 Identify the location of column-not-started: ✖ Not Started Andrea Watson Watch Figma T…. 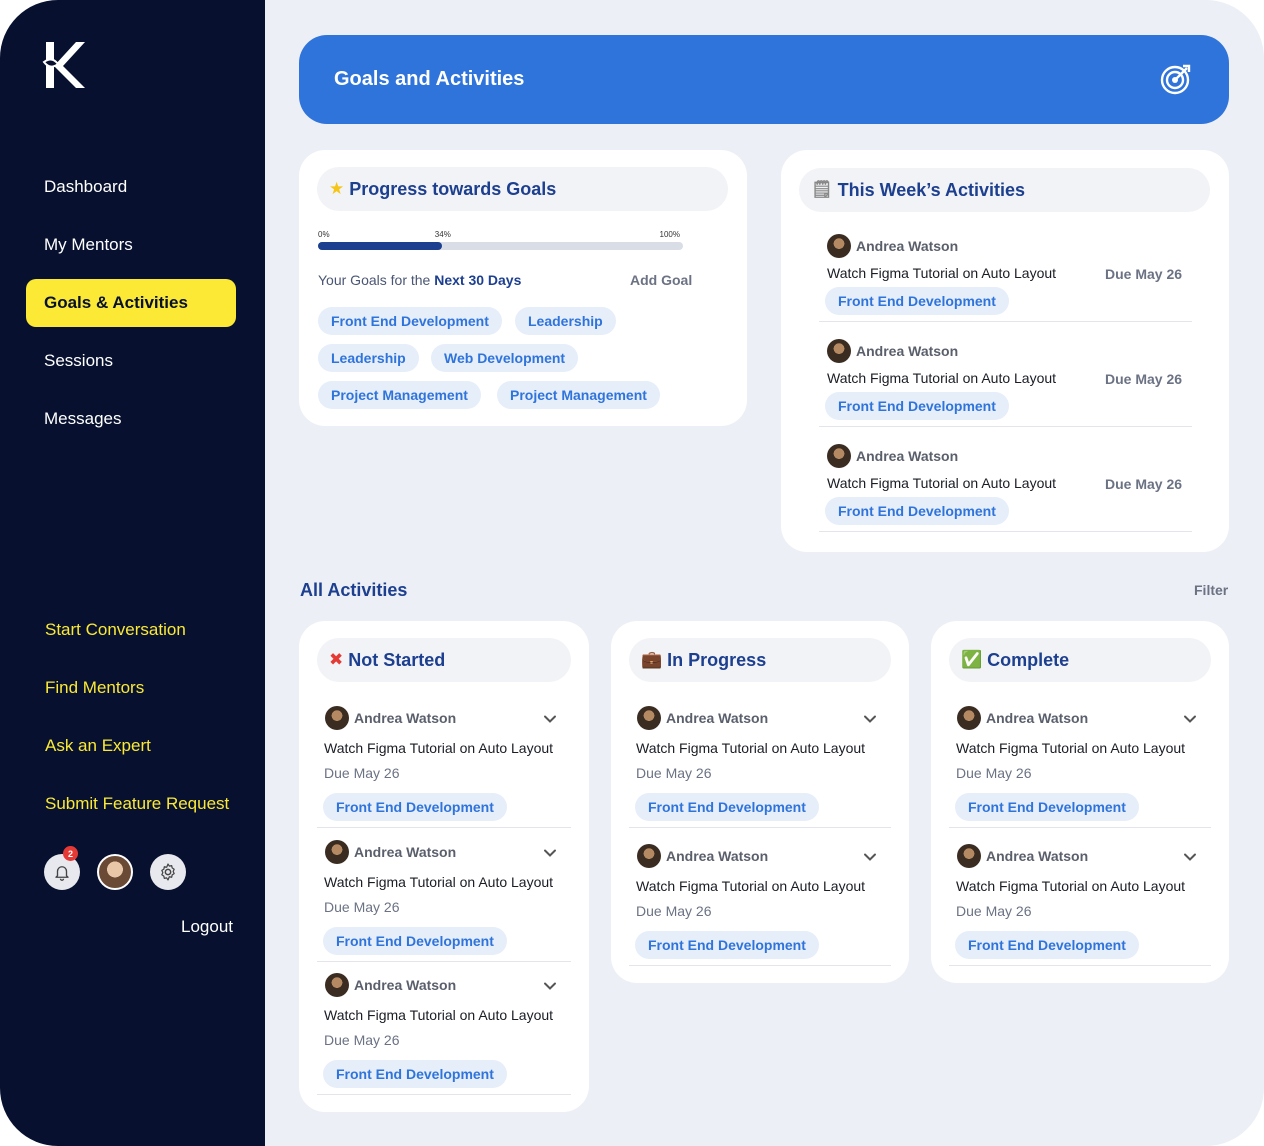
(444, 866).